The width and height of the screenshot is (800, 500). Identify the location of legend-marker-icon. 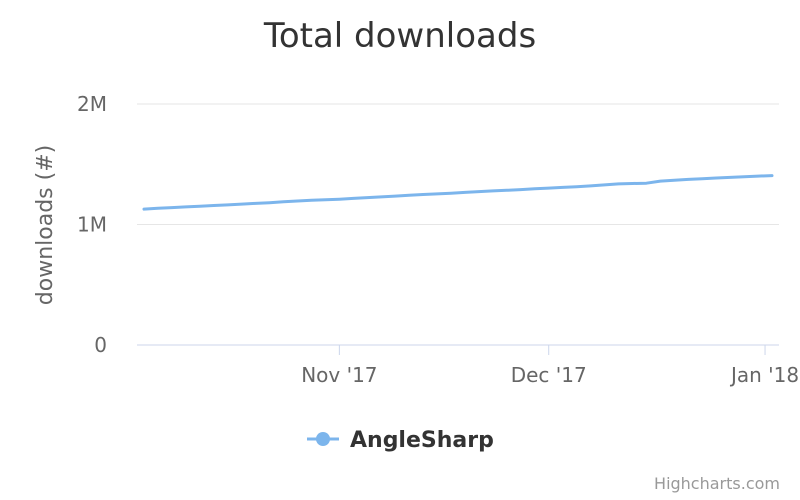
(323, 439).